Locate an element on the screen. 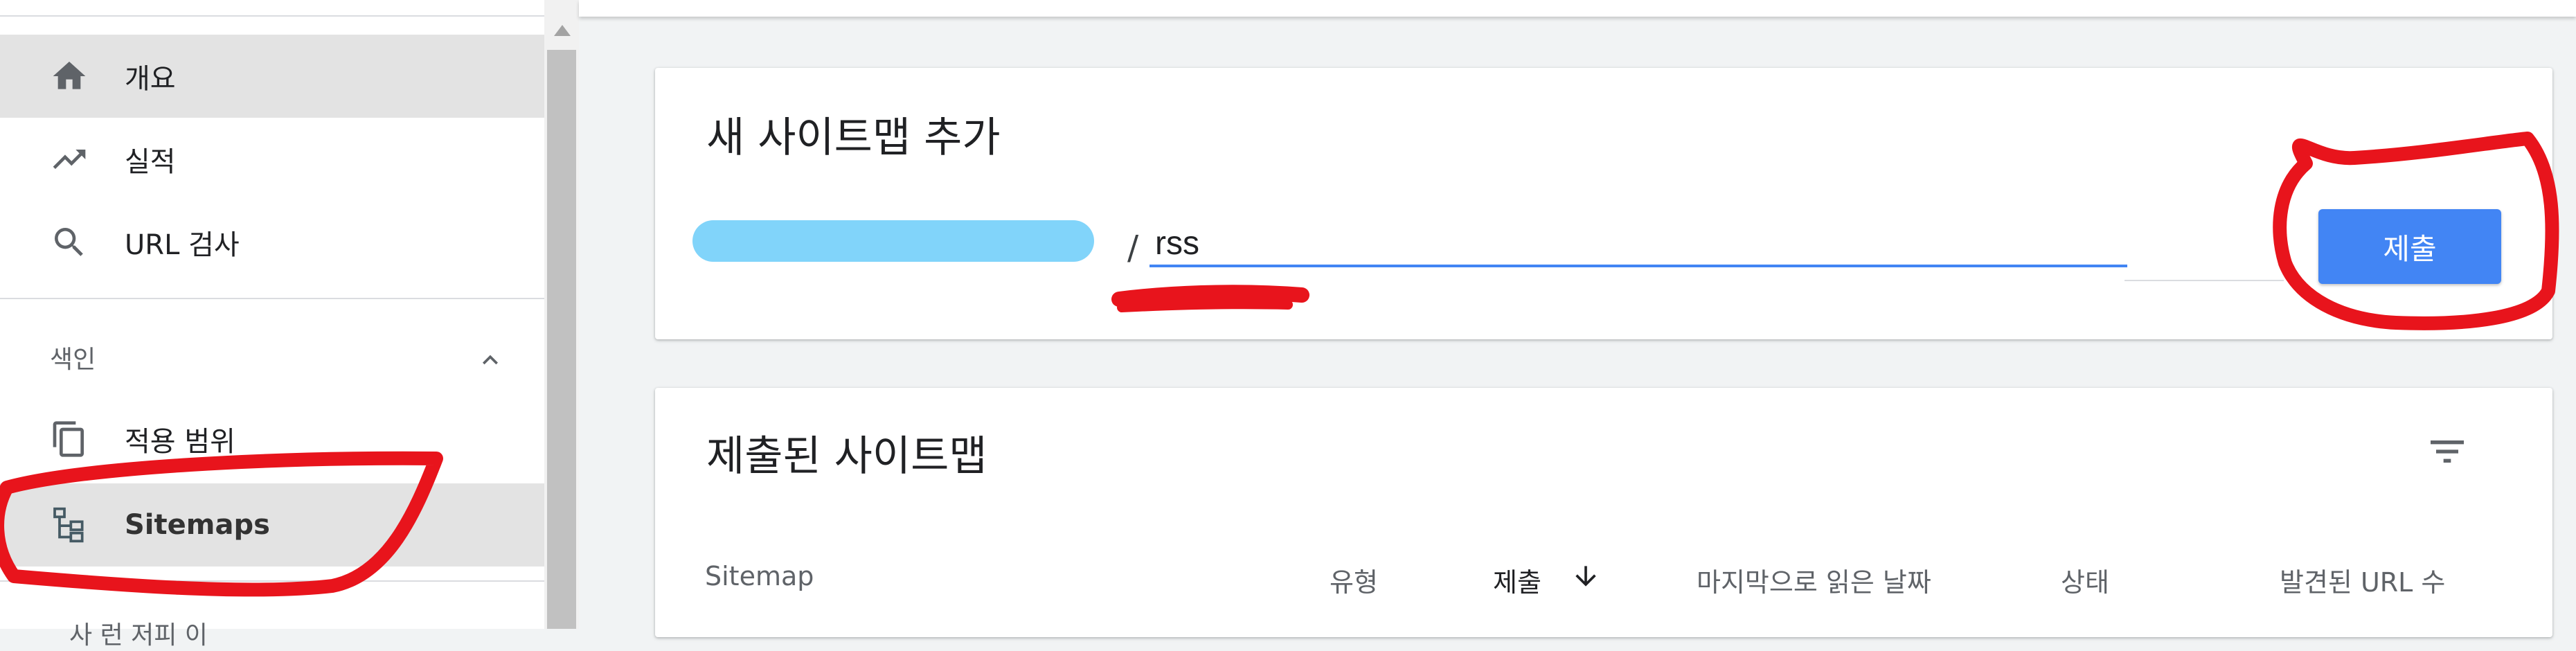 The height and width of the screenshot is (651, 2576). sidebar-item-label: URL 검사 is located at coordinates (183, 245).